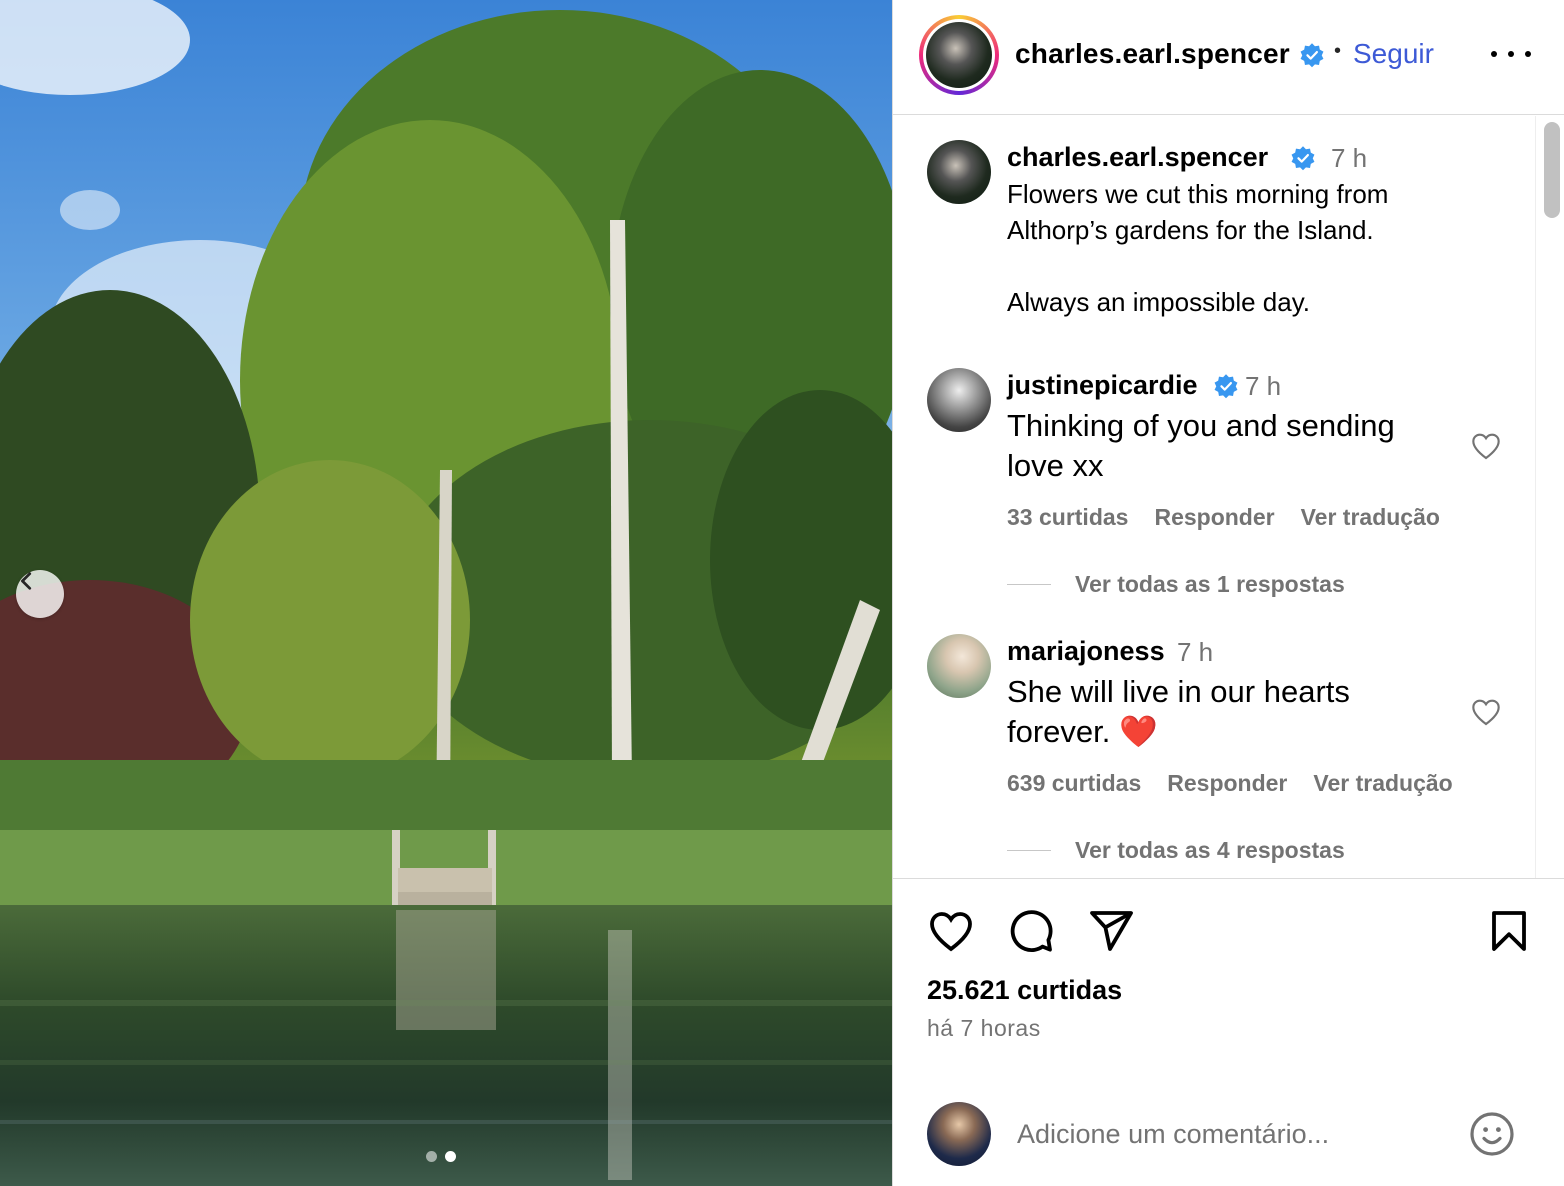 This screenshot has height=1186, width=1564. I want to click on follow-button: Seguir, so click(1393, 54).